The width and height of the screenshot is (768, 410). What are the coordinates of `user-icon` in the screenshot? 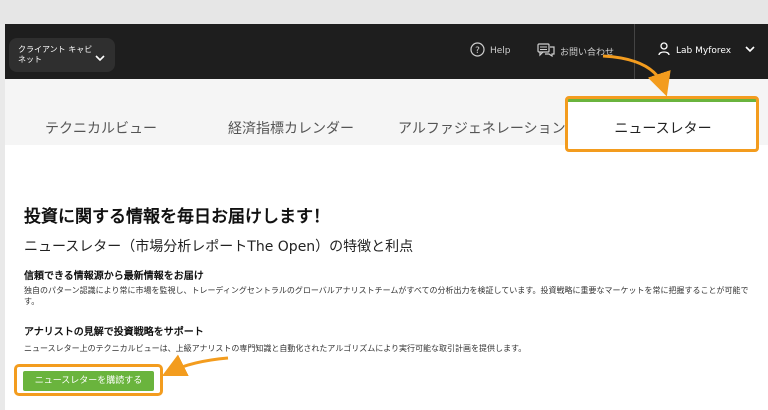 It's located at (664, 50).